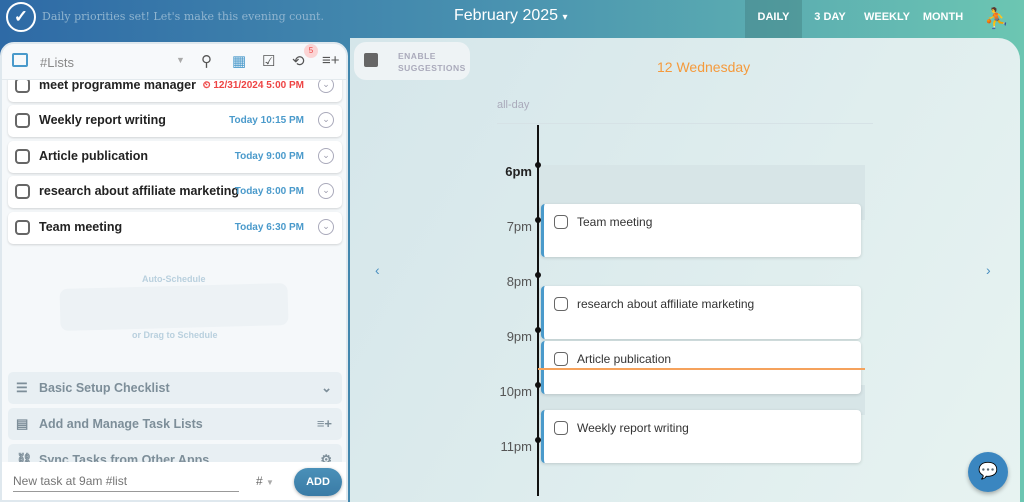 The image size is (1024, 502). Describe the element at coordinates (121, 424) in the screenshot. I see `section-label: Add and Manage Task Lists` at that location.